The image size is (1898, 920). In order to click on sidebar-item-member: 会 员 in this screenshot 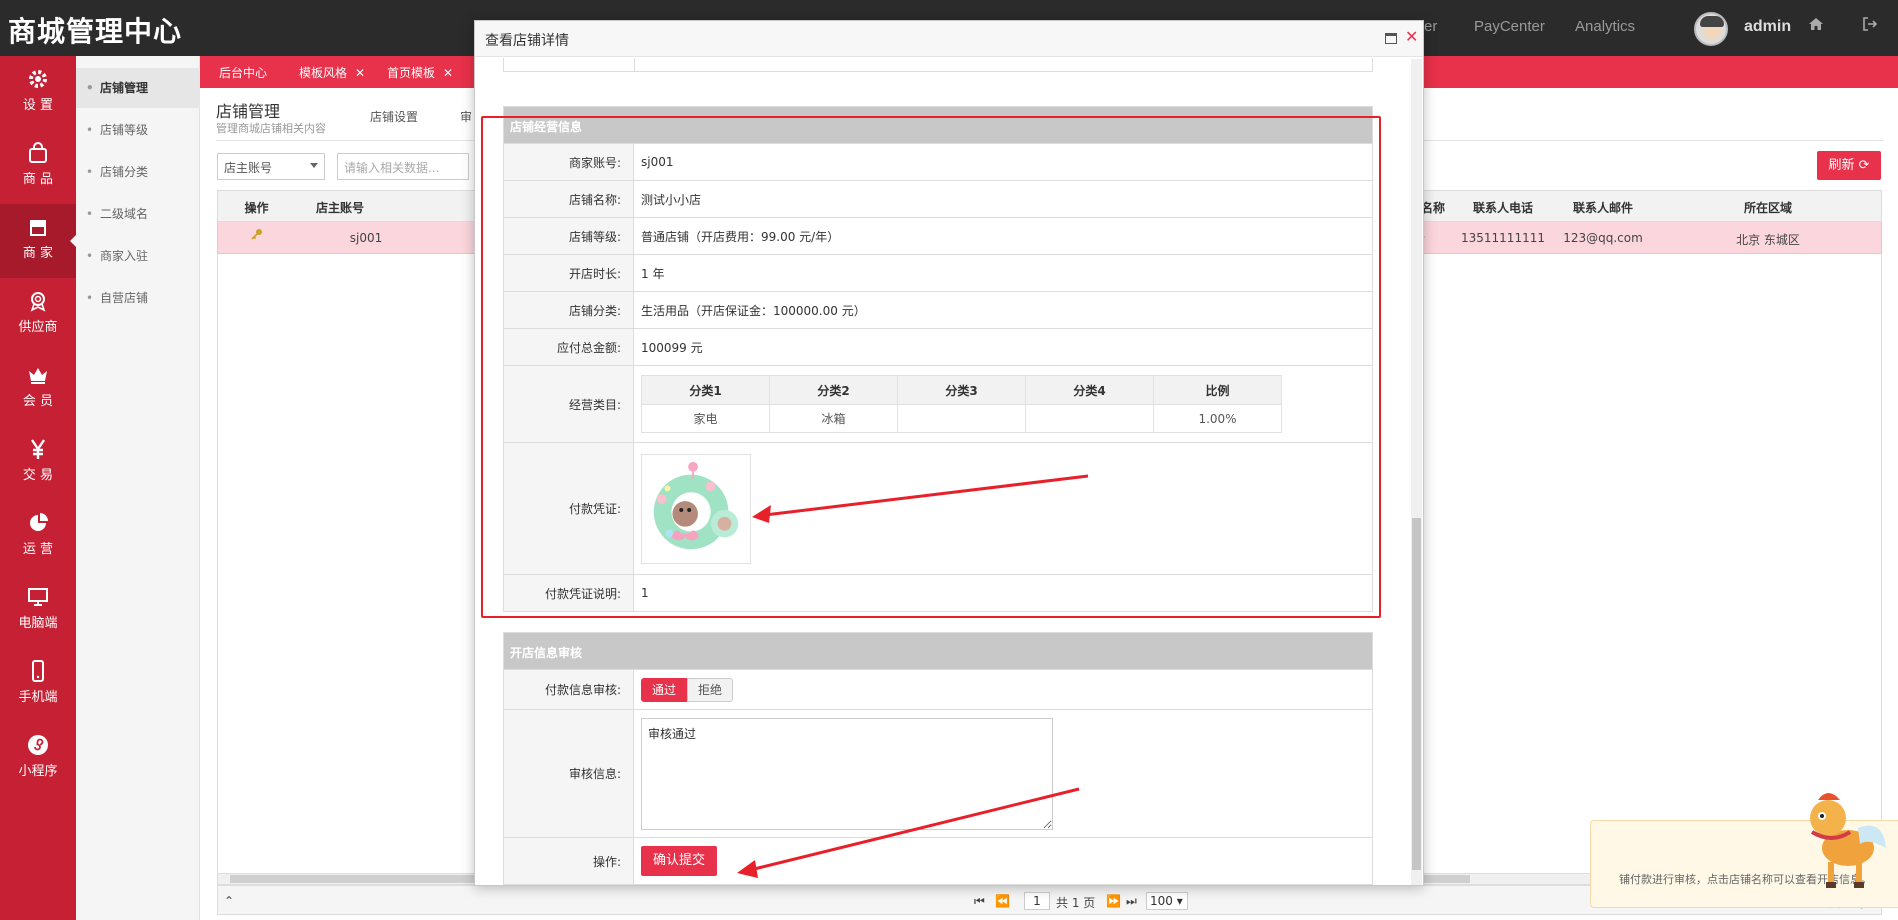, I will do `click(38, 389)`.